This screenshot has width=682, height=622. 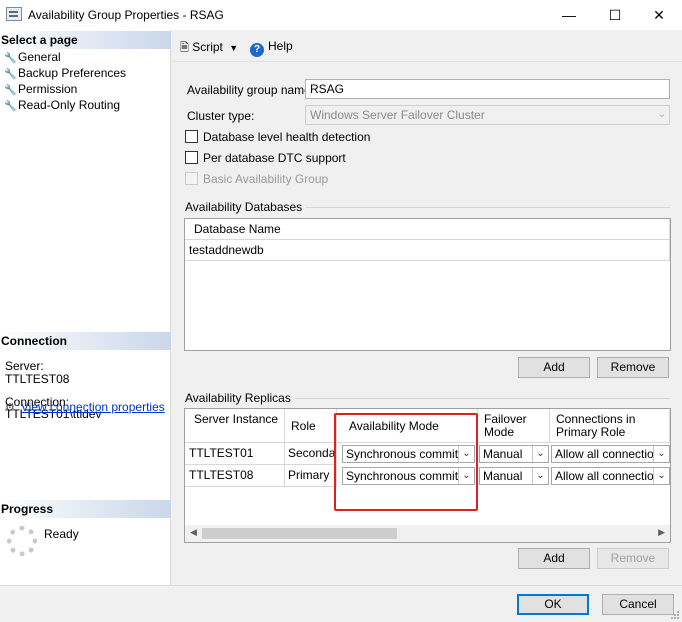 I want to click on replica-server-cell: TTLTEST08, so click(x=235, y=476).